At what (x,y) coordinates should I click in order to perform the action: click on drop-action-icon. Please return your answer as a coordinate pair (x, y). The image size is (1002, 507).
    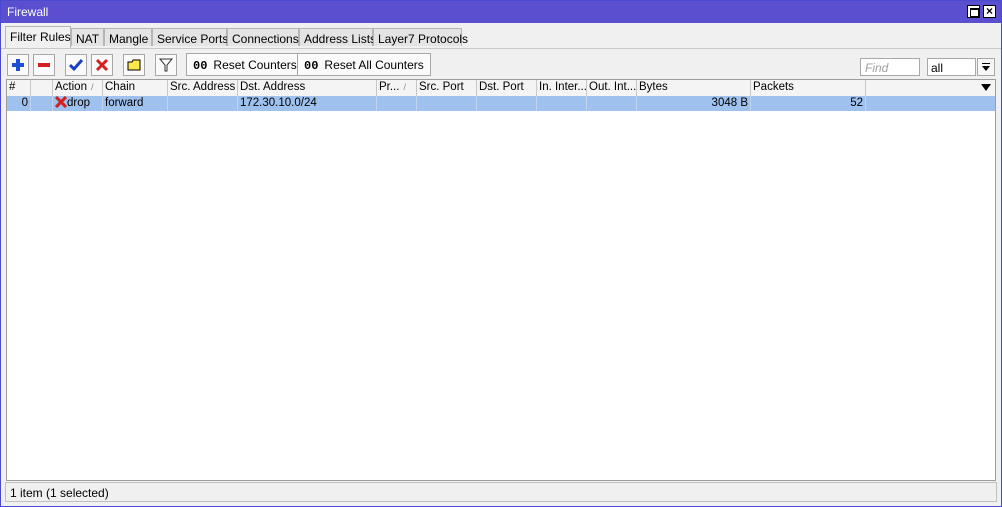
    Looking at the image, I should click on (61, 102).